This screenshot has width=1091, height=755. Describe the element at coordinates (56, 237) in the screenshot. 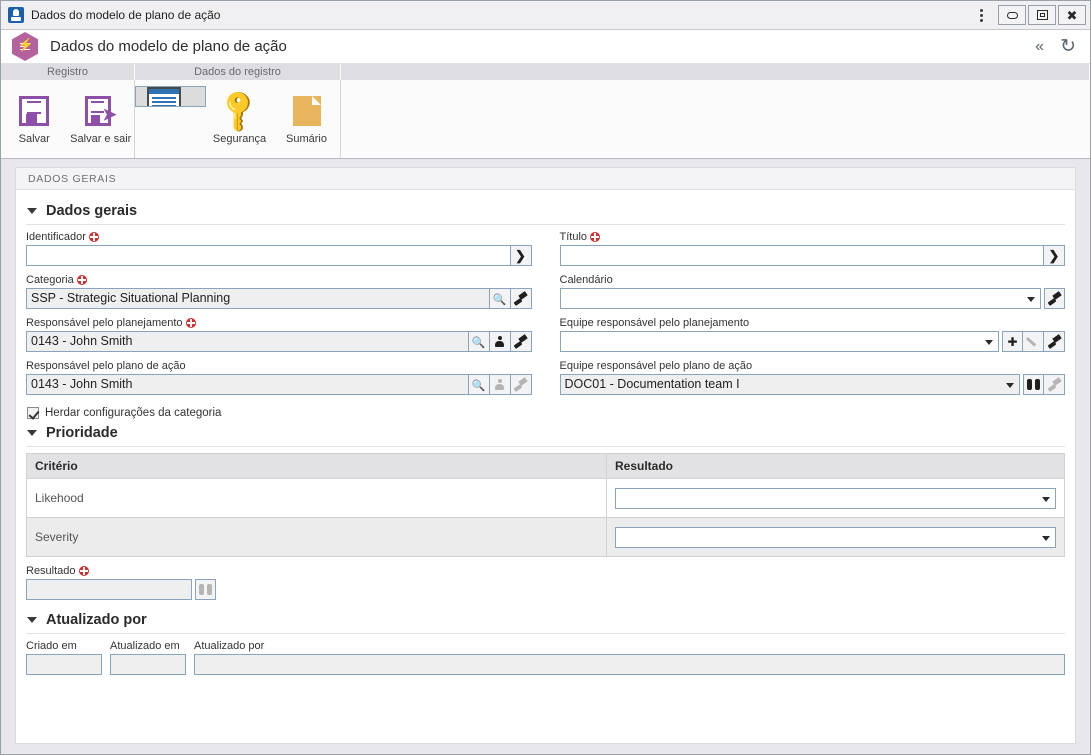

I see `label-identificador-text: Identificador` at that location.